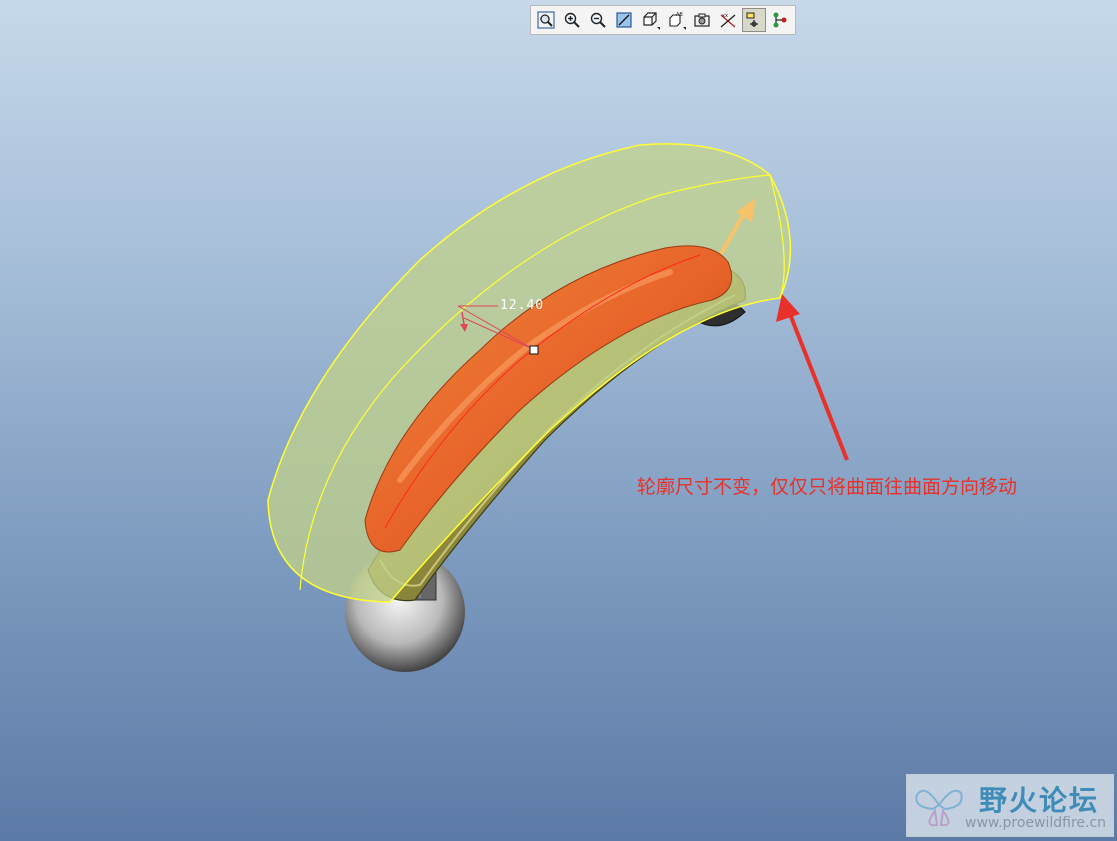 The height and width of the screenshot is (841, 1117). What do you see at coordinates (522, 305) in the screenshot?
I see `dimension-value: 12.40` at bounding box center [522, 305].